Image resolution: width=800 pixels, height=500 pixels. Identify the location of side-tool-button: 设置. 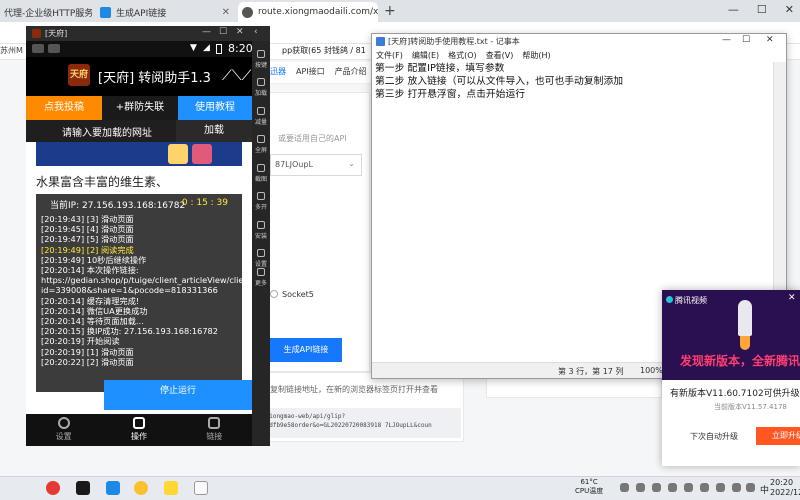
(261, 258).